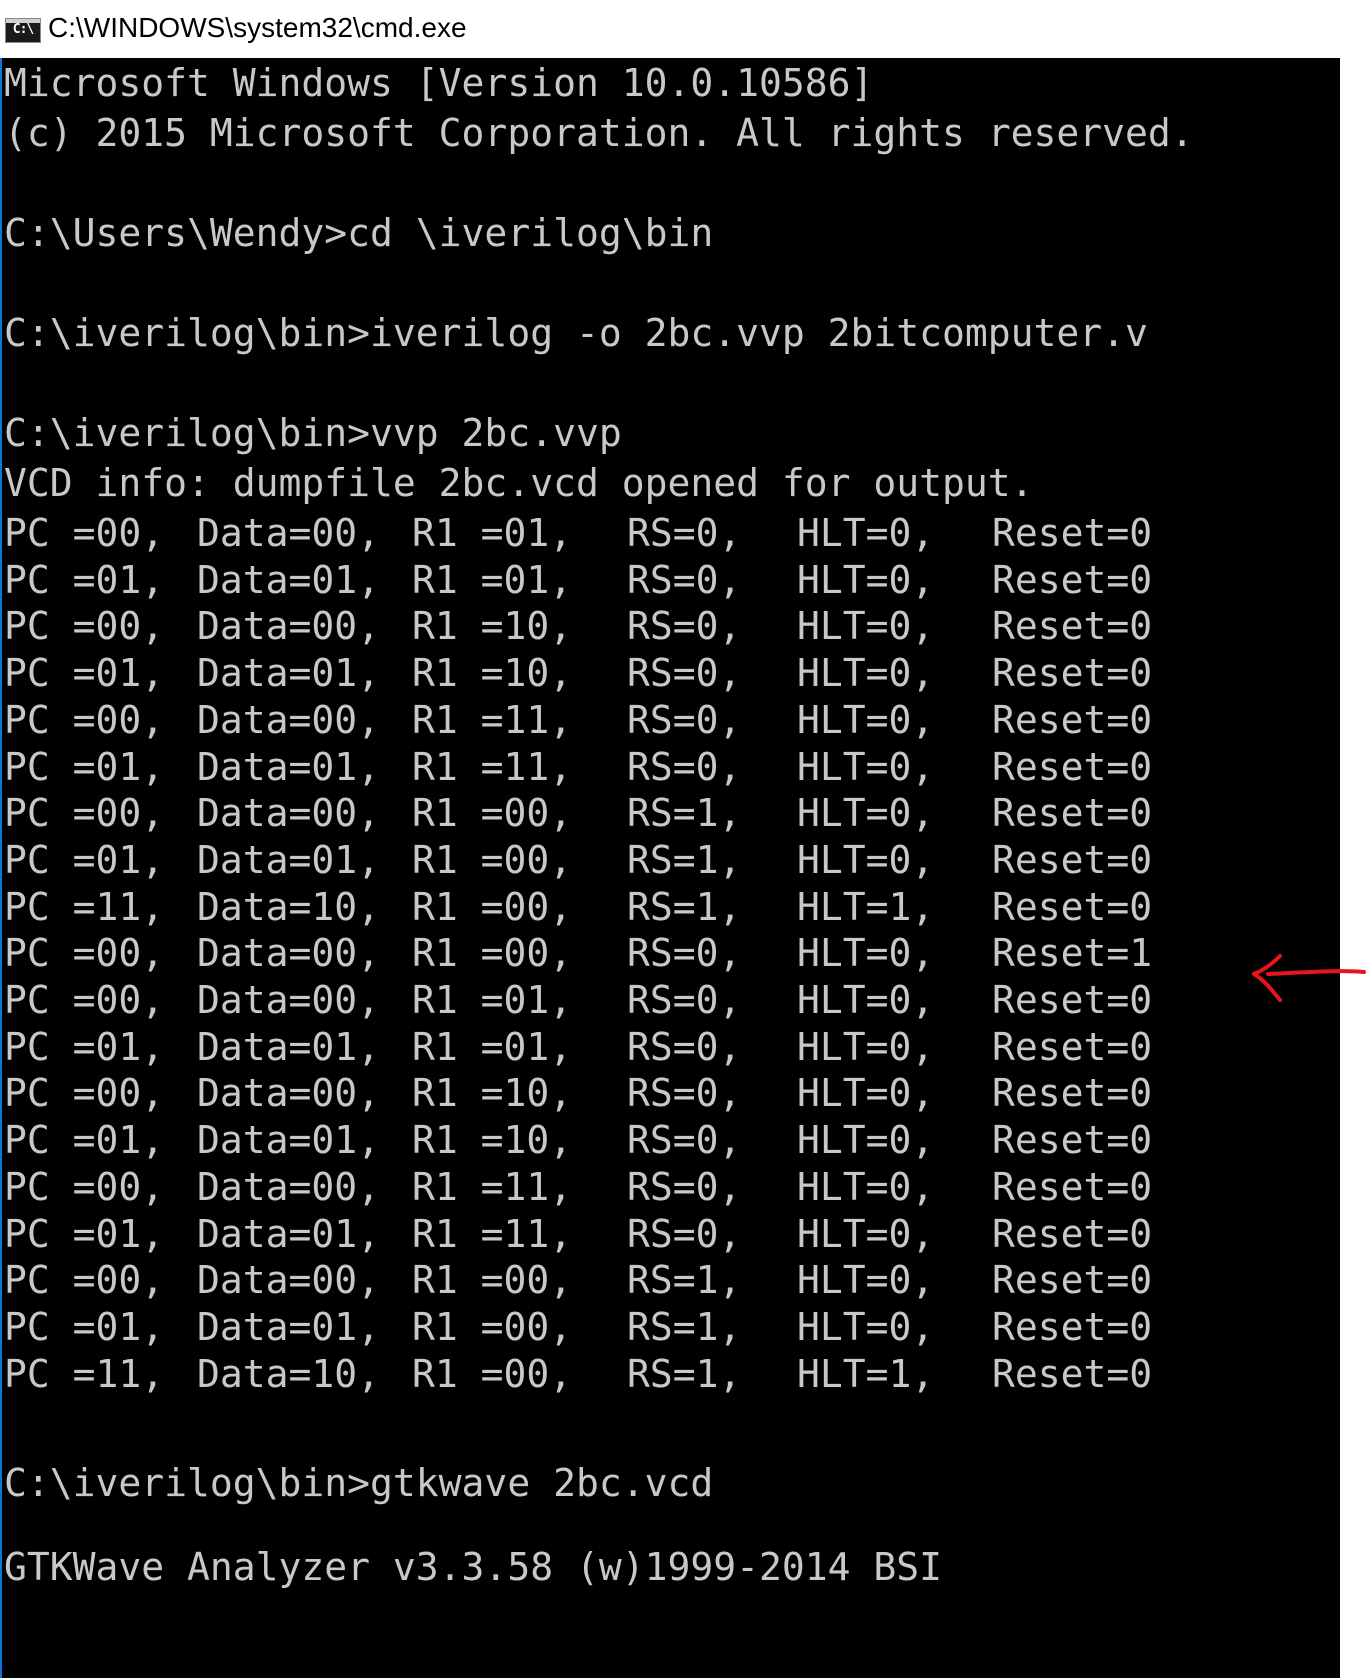  I want to click on output-row: PC =01, Data=01, R1 =01, RS=0, HLT=0, Reset=0, so click(654, 580).